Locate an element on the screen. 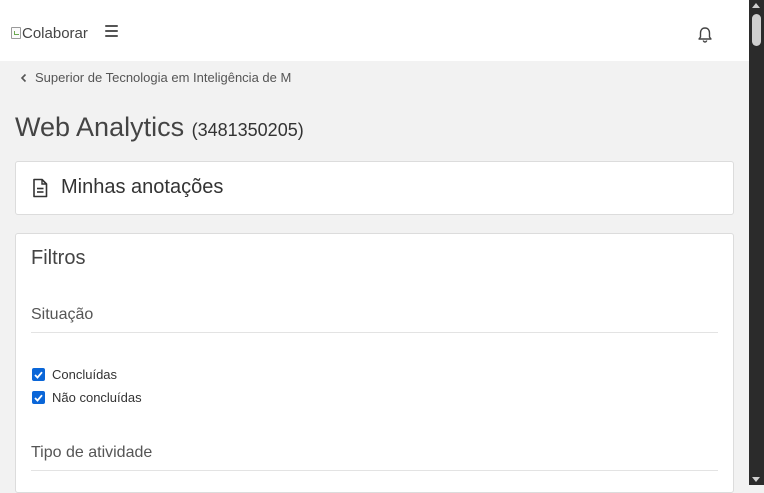 This screenshot has width=764, height=493. vertical-scrollbar is located at coordinates (756, 242).